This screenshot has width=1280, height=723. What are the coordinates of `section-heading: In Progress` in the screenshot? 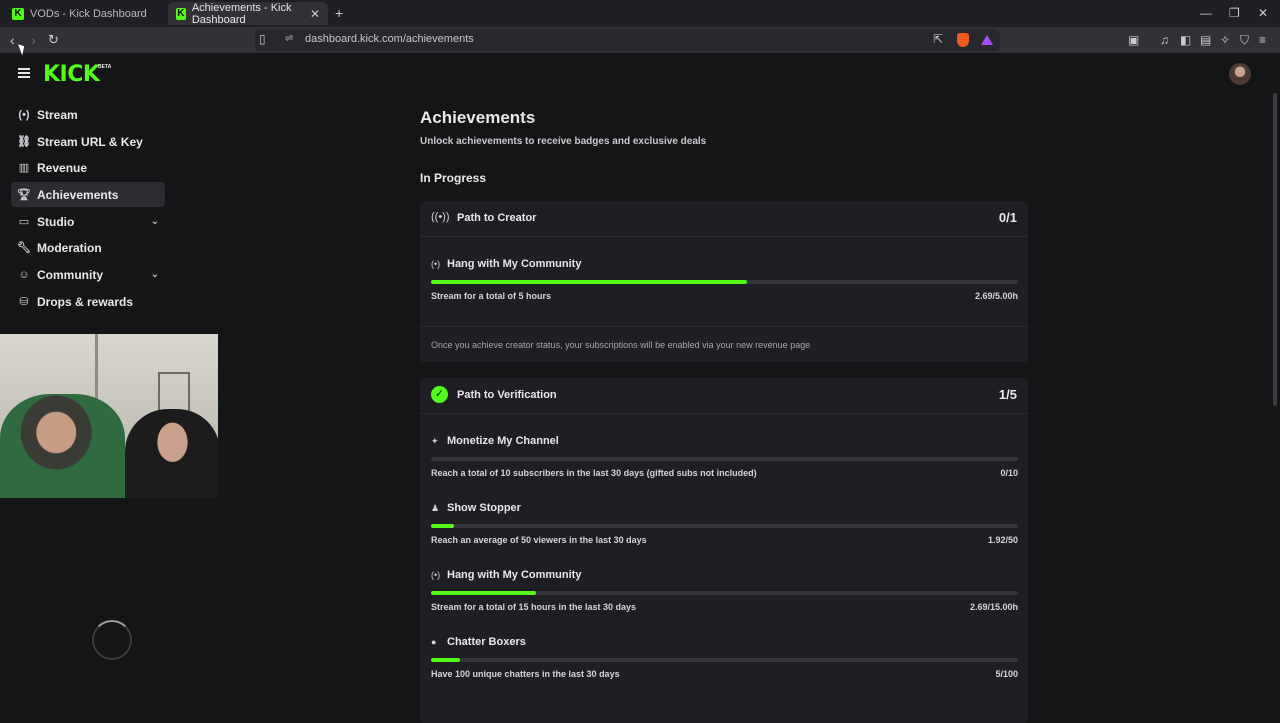 It's located at (453, 178).